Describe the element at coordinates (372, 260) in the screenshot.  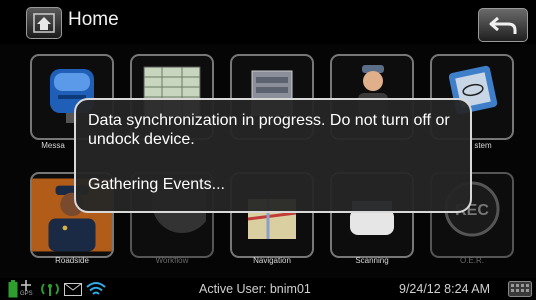
I see `tile-scanning-label: Scanning` at that location.